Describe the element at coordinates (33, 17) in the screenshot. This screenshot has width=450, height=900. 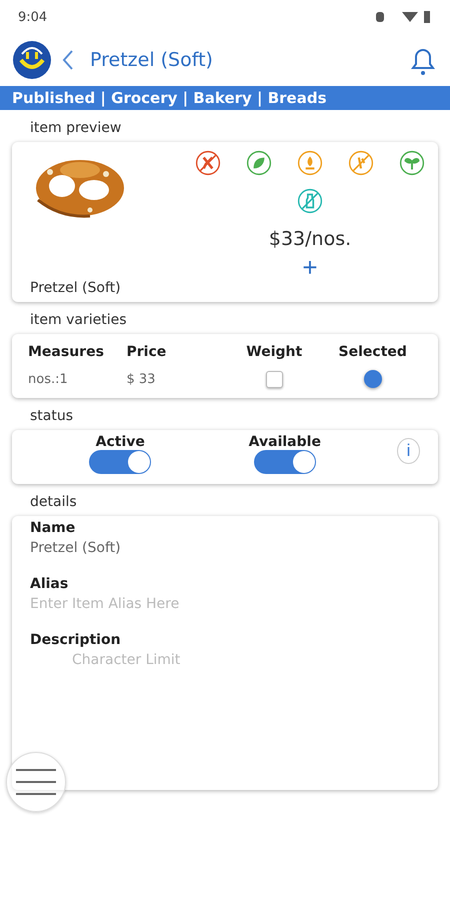
I see `status-time: 9:04` at that location.